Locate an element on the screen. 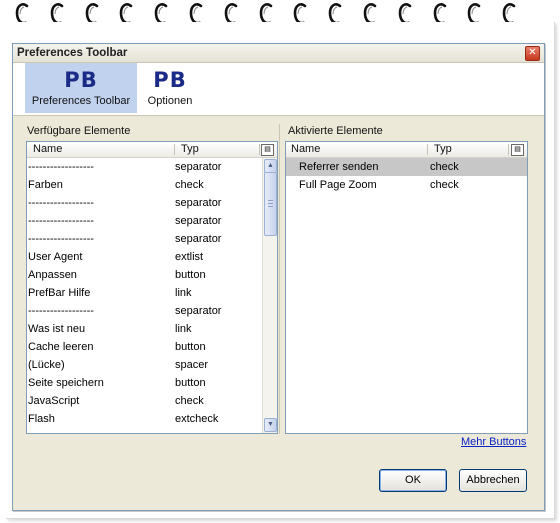  window-title: Preferences Toolbar is located at coordinates (72, 53).